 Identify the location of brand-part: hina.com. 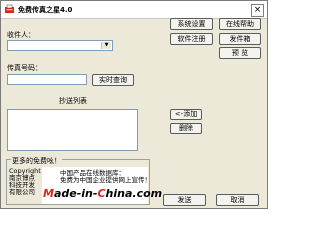
(134, 193).